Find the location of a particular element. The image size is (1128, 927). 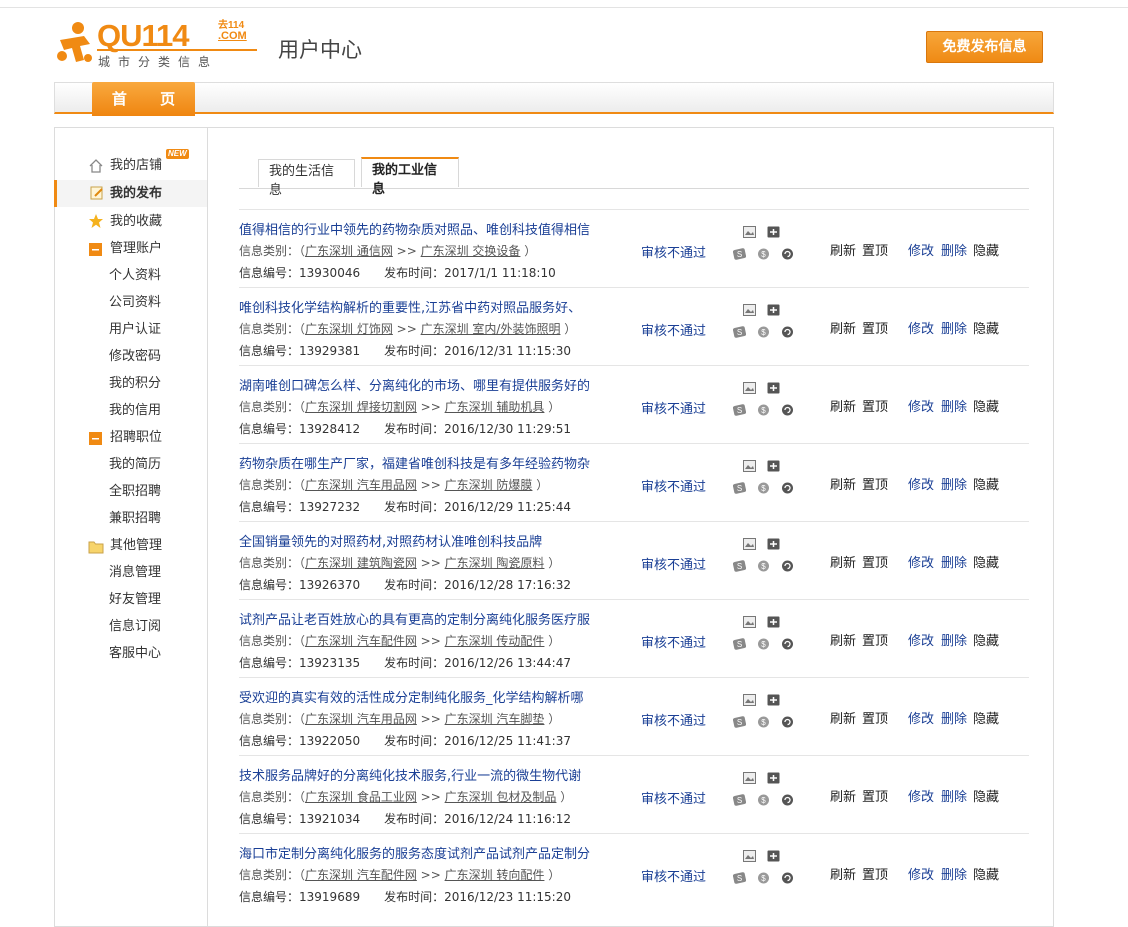

category-link-2: 广东深圳 传动配件 is located at coordinates (495, 641).